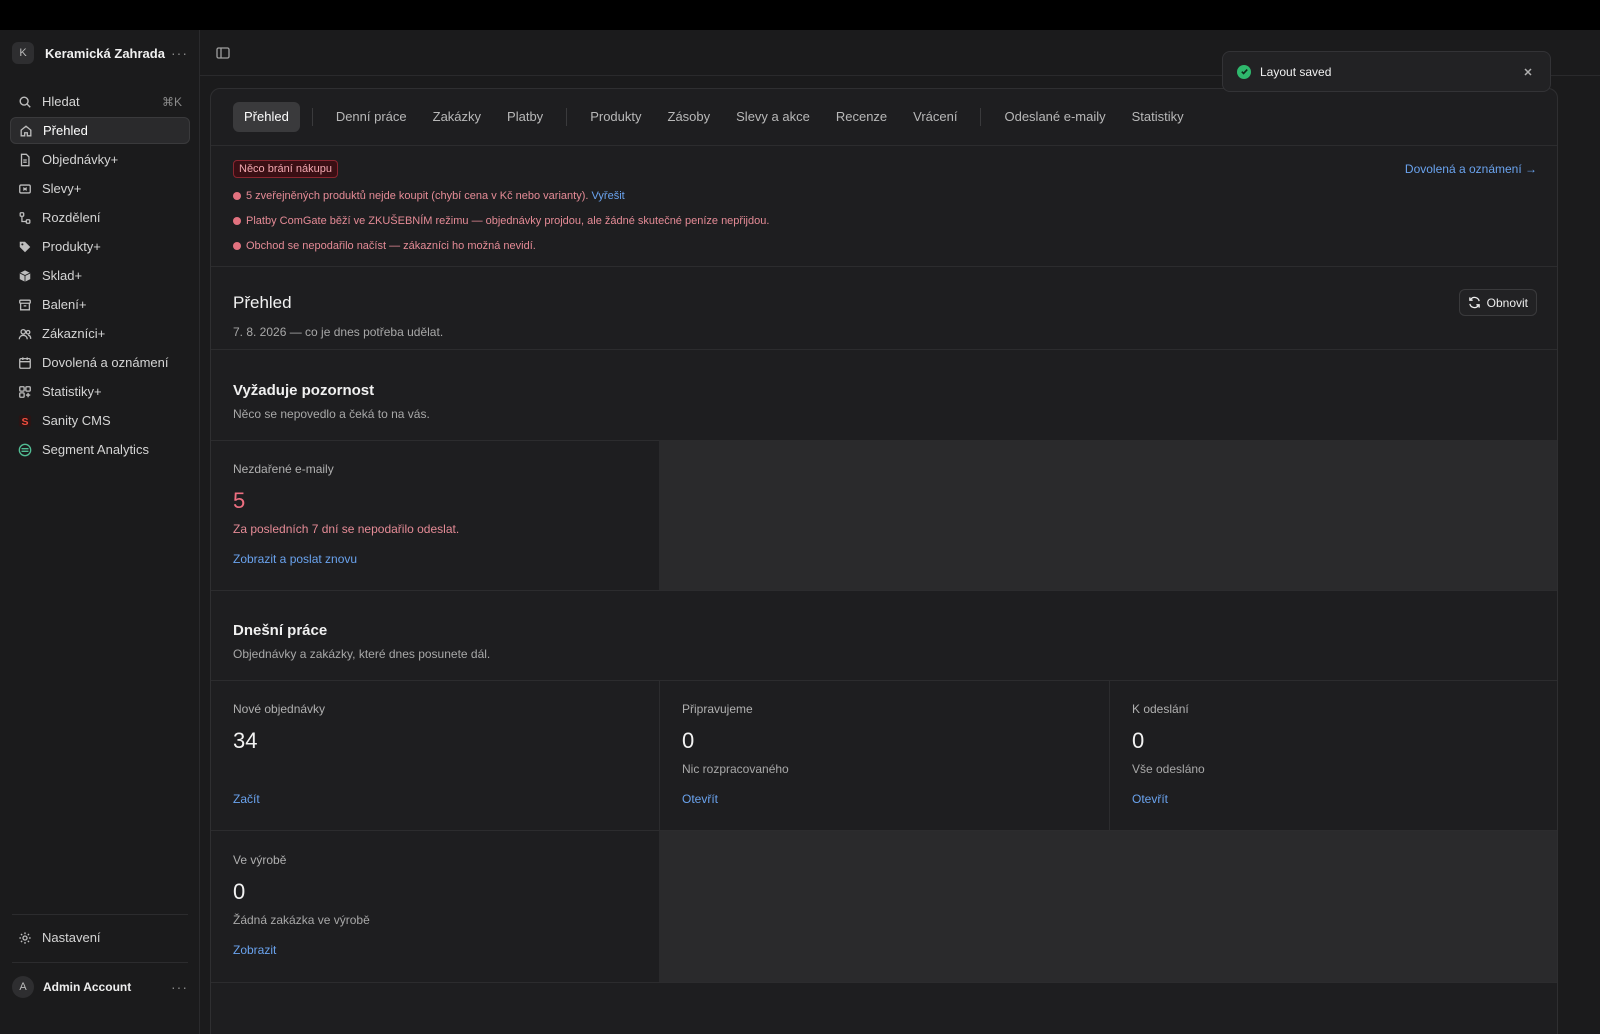 This screenshot has height=1034, width=1600. Describe the element at coordinates (1528, 72) in the screenshot. I see `close-icon` at that location.